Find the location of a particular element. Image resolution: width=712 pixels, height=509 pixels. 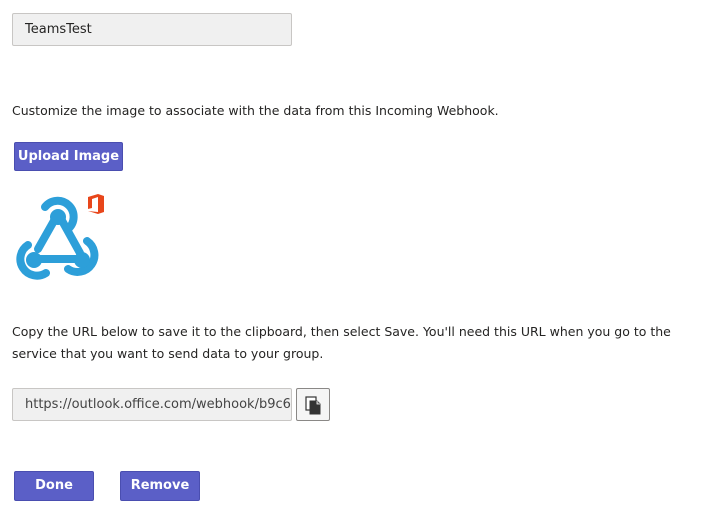

connector-name-input: TeamsTest is located at coordinates (152, 29).